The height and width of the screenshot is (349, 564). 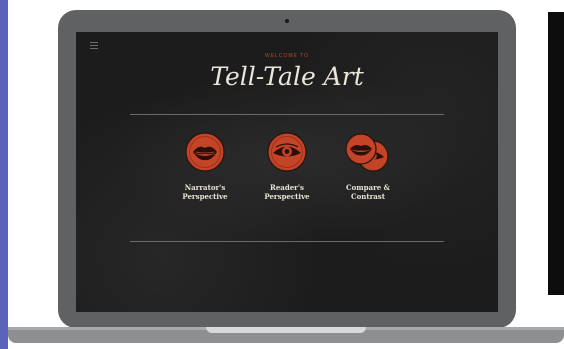 I want to click on eye-icon, so click(x=287, y=152).